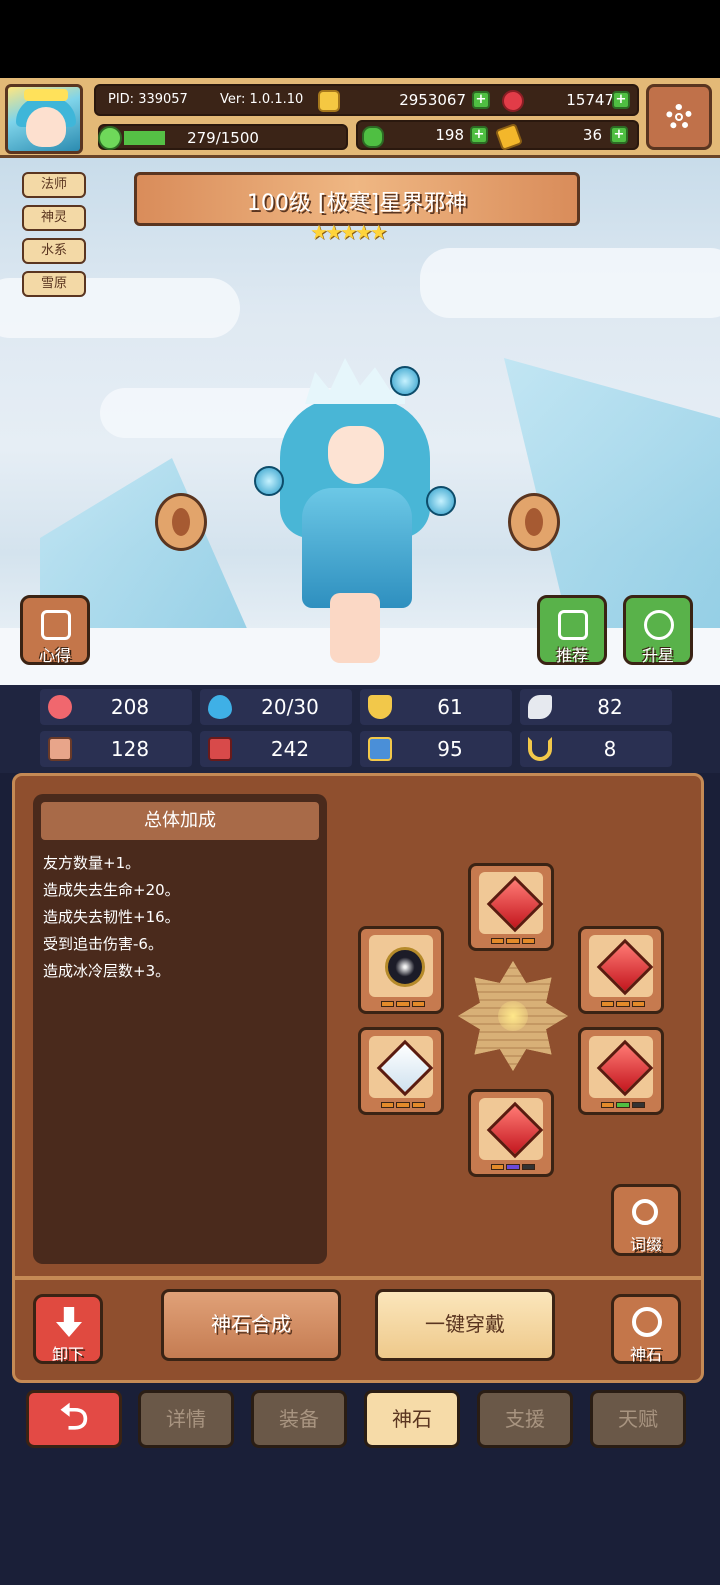 The image size is (720, 1585). Describe the element at coordinates (540, 749) in the screenshot. I see `horseshoe-icon` at that location.